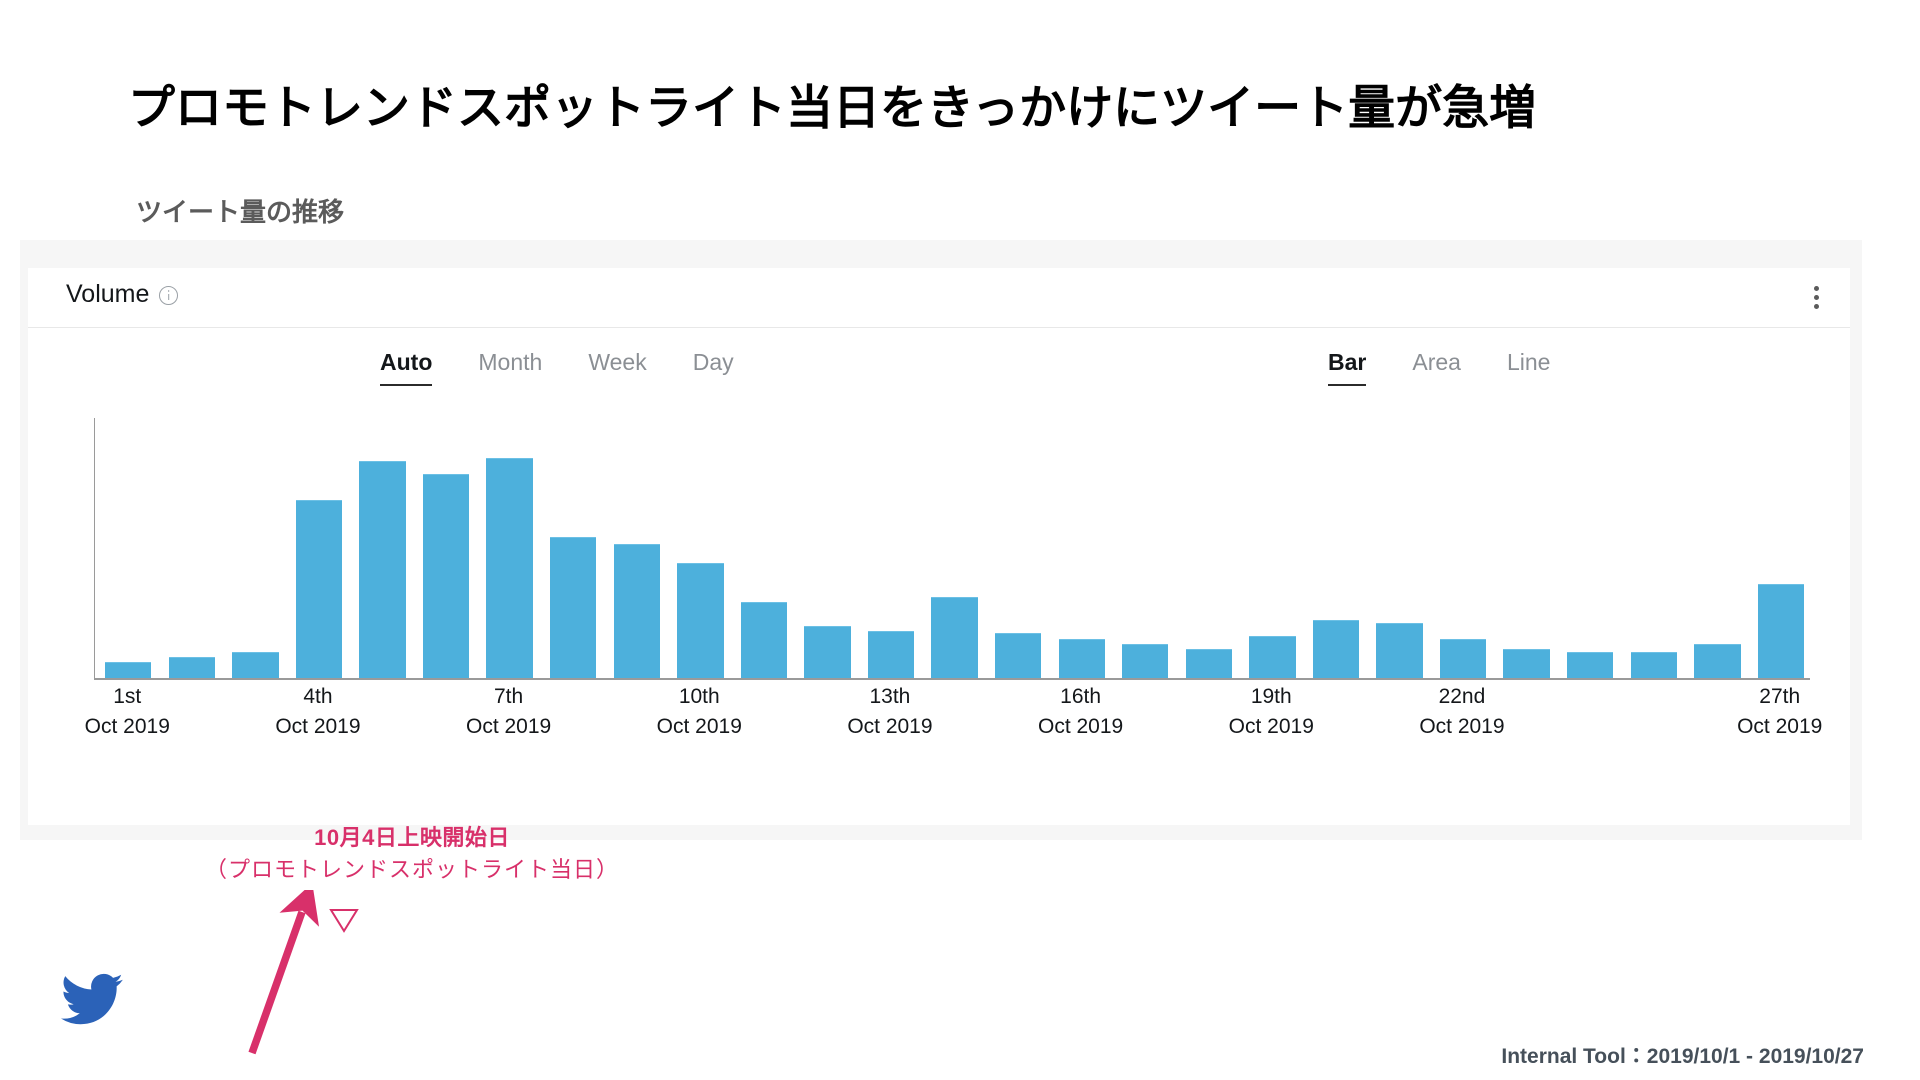  I want to click on x-tick-day: 19th, so click(1271, 696).